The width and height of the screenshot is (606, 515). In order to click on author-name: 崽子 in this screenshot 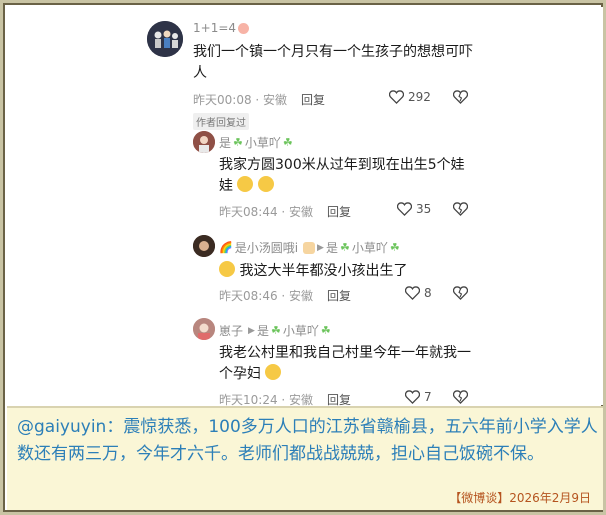, I will do `click(231, 330)`.